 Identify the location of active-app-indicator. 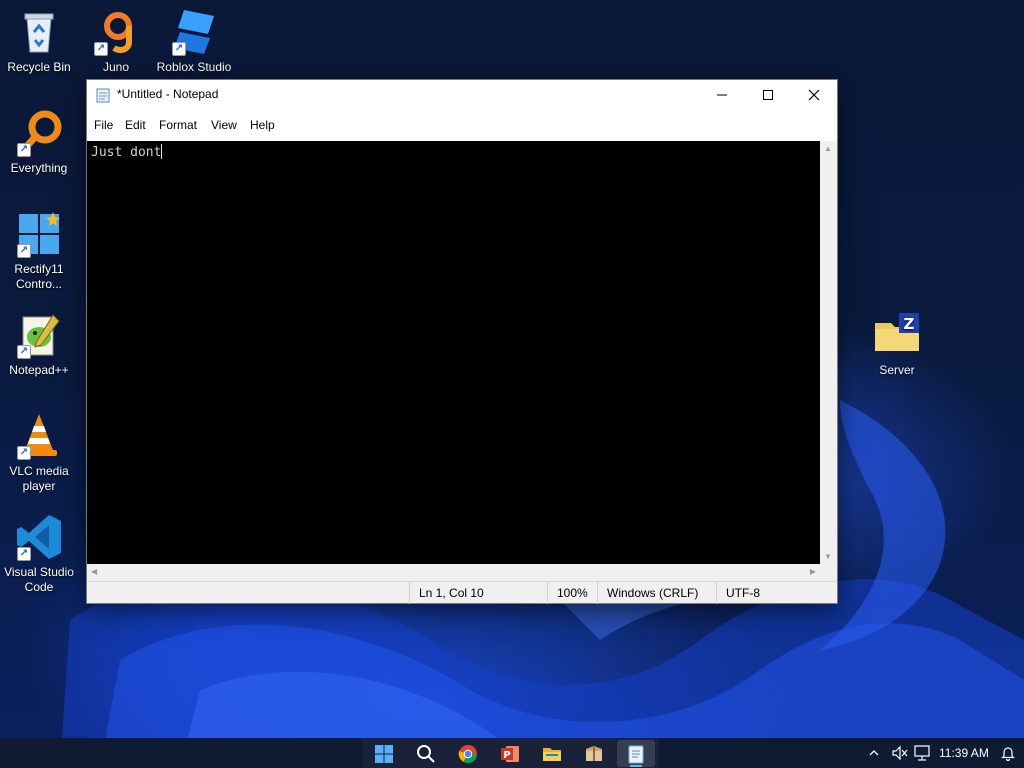
(636, 766).